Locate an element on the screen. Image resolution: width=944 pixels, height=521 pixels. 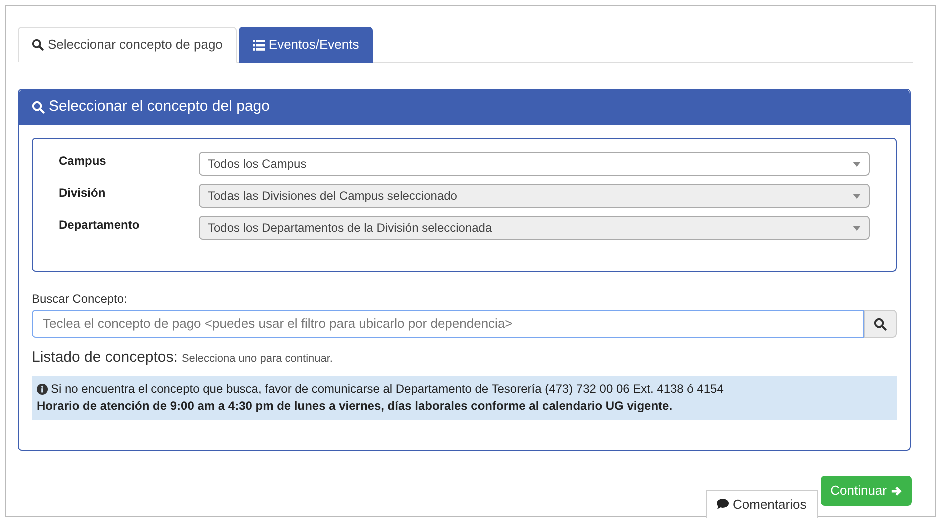
info-icon is located at coordinates (42, 389).